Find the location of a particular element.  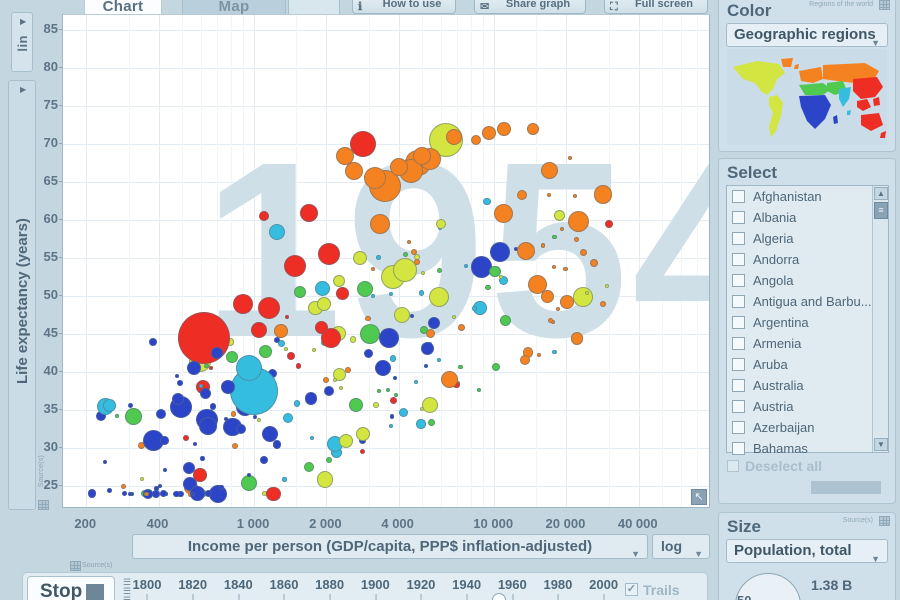

how-to-use-button: ℹ How to use is located at coordinates (404, 7).